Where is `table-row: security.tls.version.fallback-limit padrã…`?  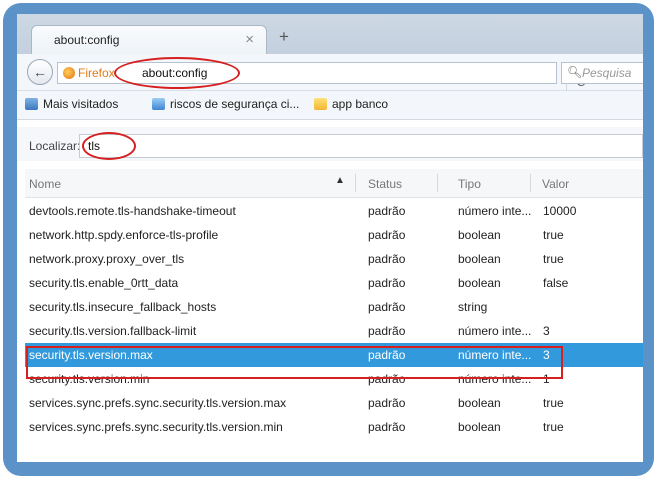 table-row: security.tls.version.fallback-limit padrã… is located at coordinates (334, 331).